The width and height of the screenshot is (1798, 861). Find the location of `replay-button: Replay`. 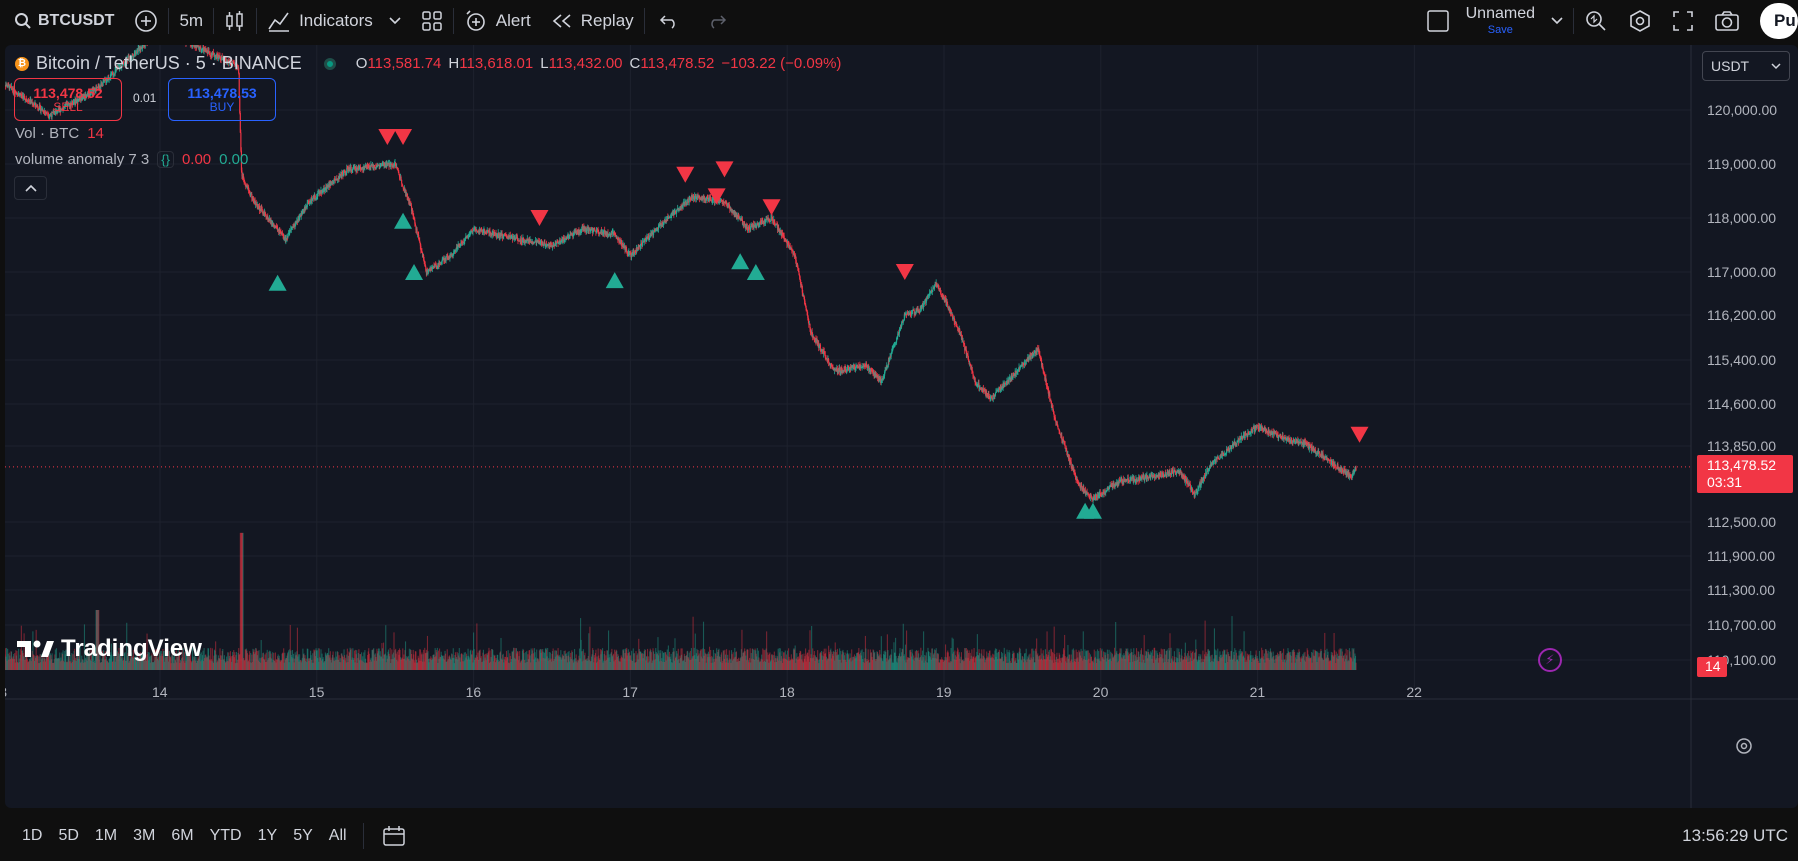

replay-button: Replay is located at coordinates (592, 21).